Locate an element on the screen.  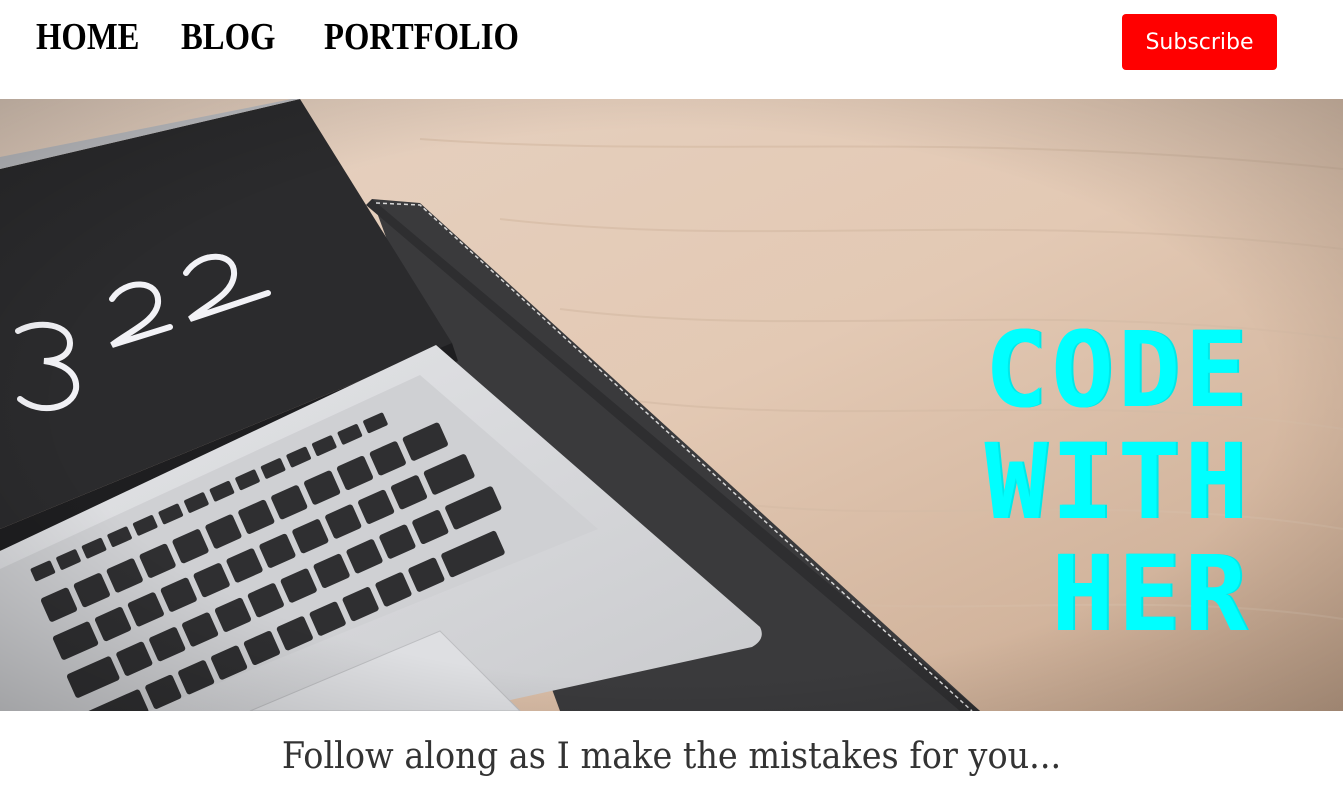
nav-blog-link: BLOG is located at coordinates (228, 37).